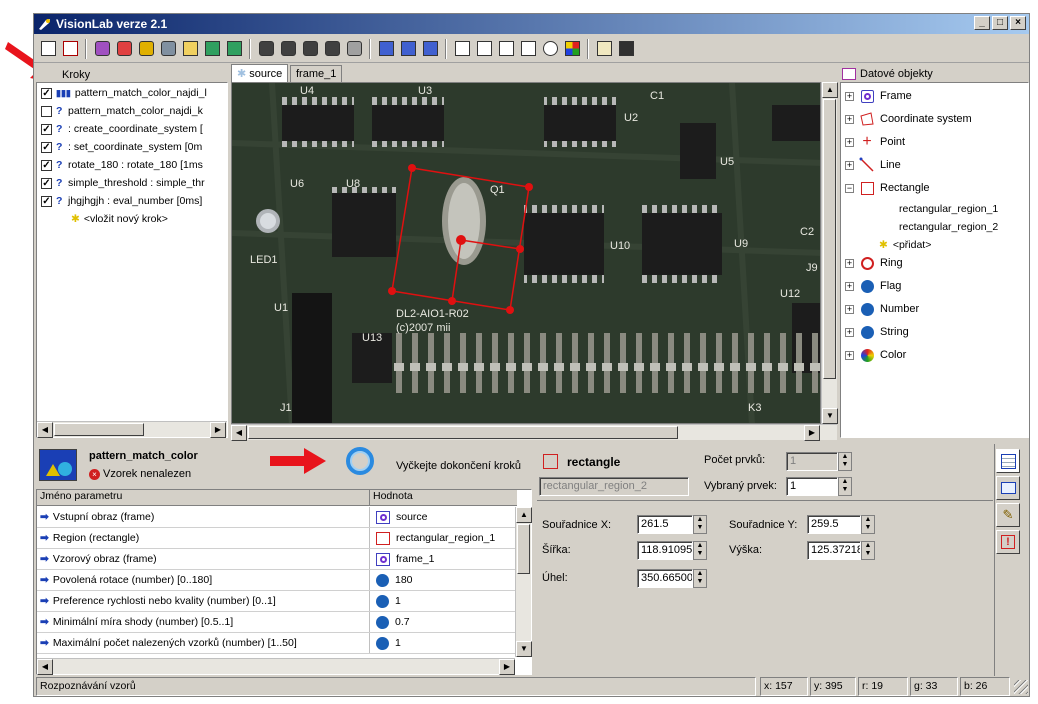 This screenshot has width=1038, height=704. What do you see at coordinates (614, 486) in the screenshot?
I see `rect-name-field: rectangular_region_2` at bounding box center [614, 486].